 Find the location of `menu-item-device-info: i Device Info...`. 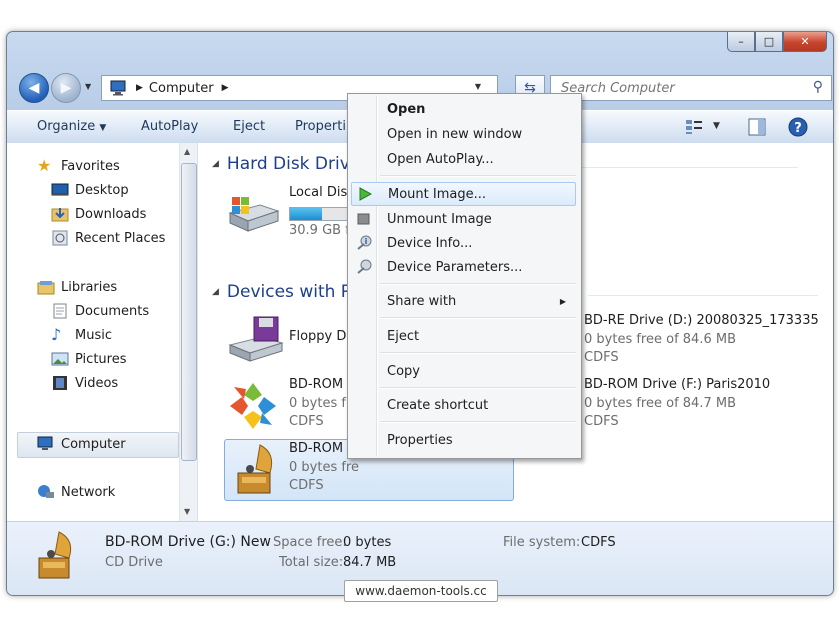

menu-item-device-info: i Device Info... is located at coordinates (463, 243).